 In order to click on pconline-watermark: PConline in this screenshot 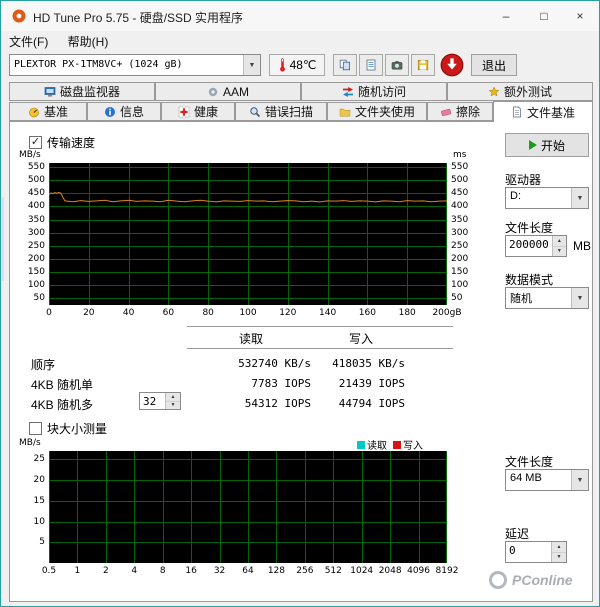, I will do `click(531, 580)`.